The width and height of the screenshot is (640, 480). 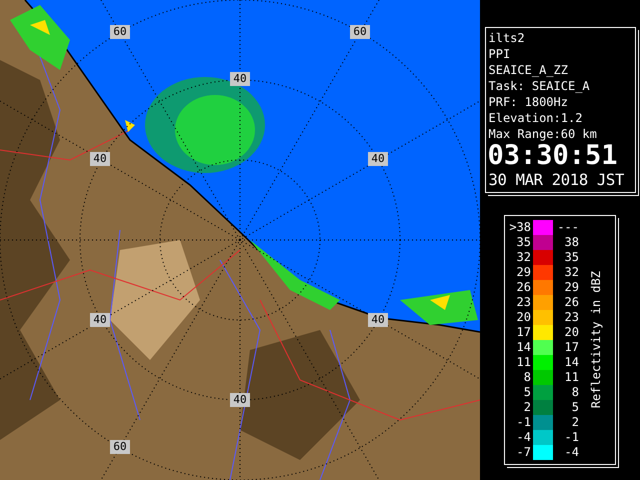 I want to click on legend-title: Reflectivity in dBZ, so click(x=596, y=340).